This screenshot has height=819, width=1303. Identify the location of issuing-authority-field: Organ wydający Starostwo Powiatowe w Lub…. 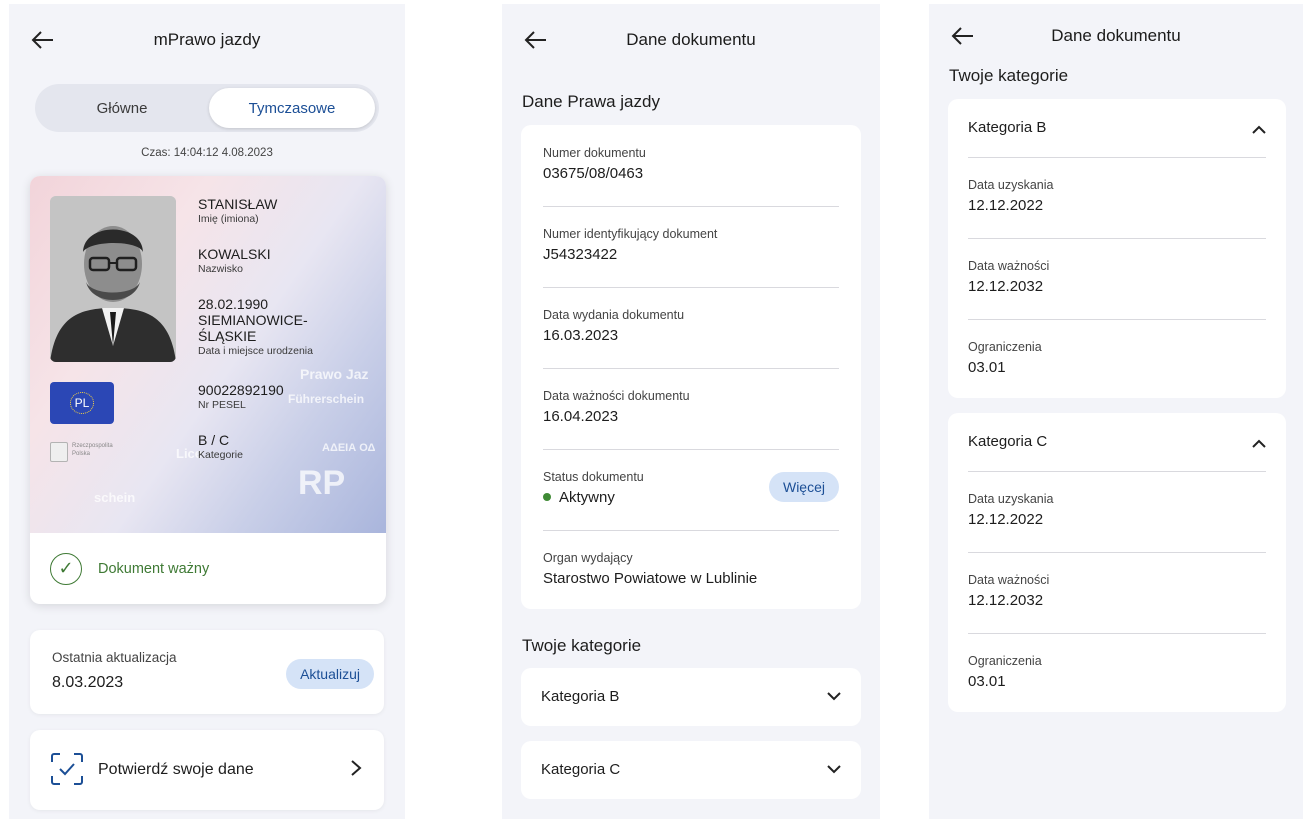
(691, 569).